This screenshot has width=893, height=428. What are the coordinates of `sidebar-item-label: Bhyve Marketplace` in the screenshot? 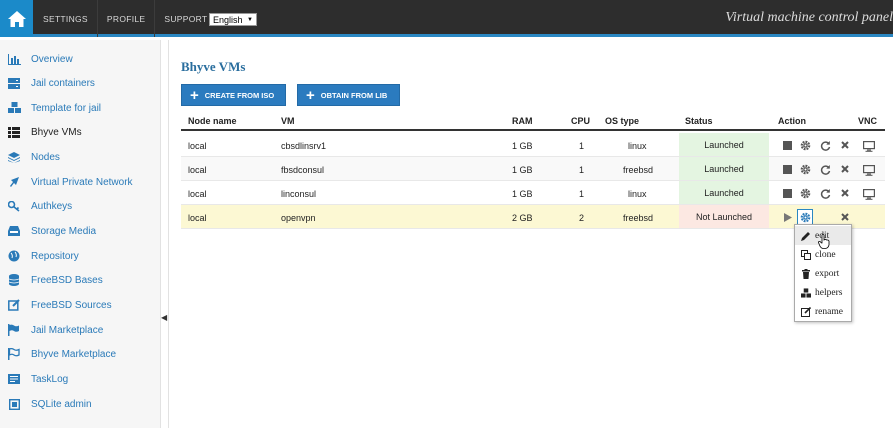 It's located at (74, 354).